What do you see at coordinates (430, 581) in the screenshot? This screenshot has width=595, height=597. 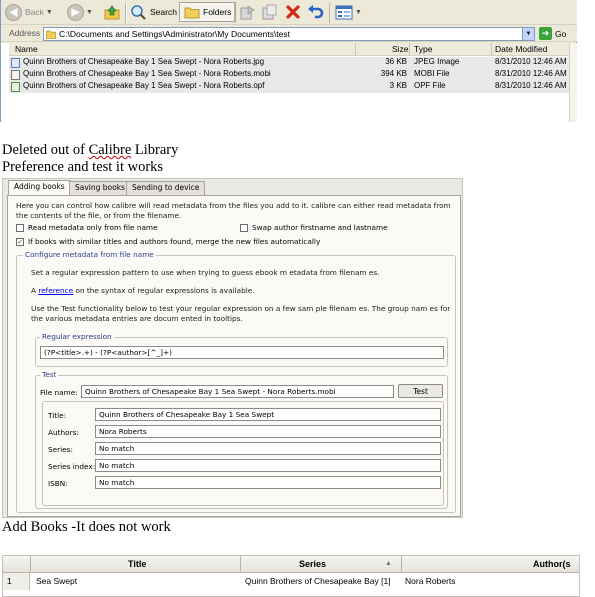 I see `book-author: Nora Roberts` at bounding box center [430, 581].